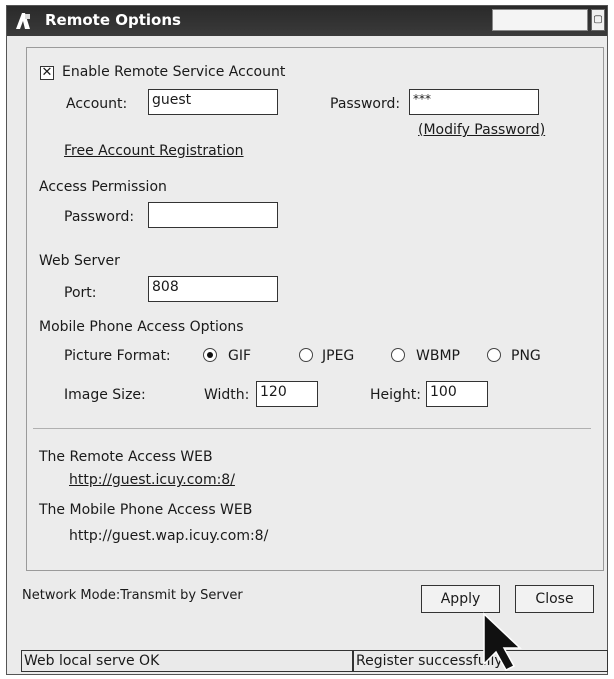  I want to click on remote-web-heading: The Remote Access WEB, so click(126, 457).